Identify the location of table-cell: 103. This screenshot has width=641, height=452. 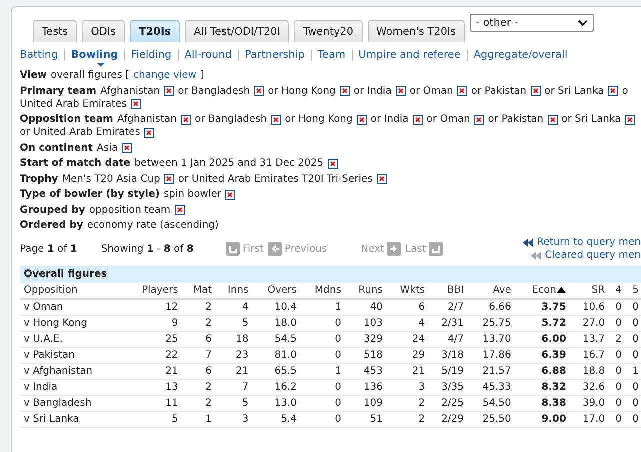
(365, 324).